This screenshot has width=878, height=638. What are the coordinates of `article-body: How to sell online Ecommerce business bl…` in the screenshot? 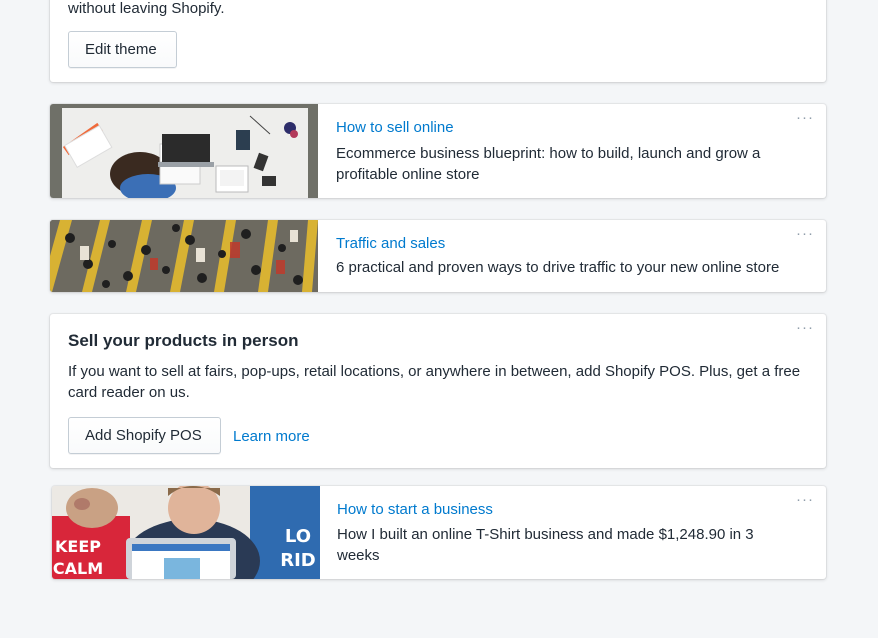 It's located at (571, 152).